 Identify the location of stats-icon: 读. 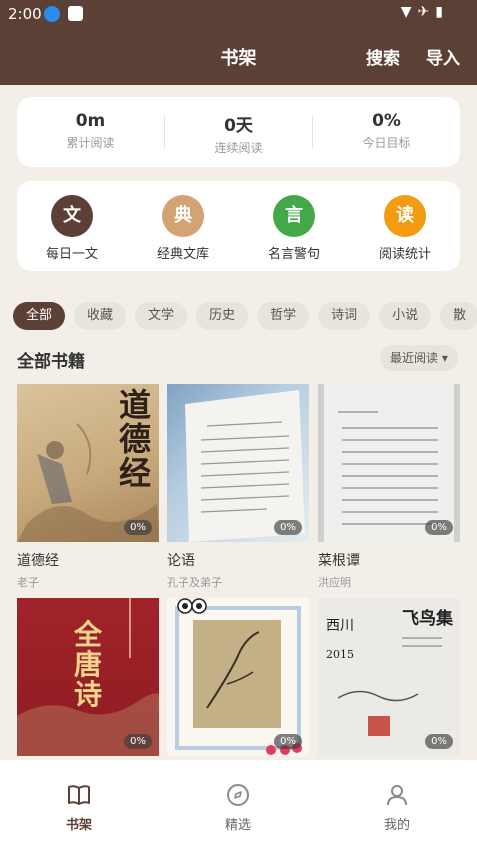
(405, 216).